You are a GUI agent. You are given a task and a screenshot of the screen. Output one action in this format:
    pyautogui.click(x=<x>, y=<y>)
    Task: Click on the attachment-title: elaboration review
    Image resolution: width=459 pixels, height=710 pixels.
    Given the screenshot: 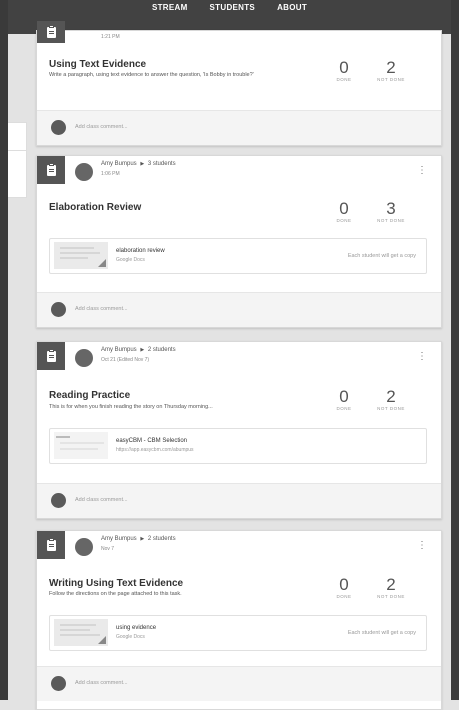 What is the action you would take?
    pyautogui.click(x=140, y=251)
    